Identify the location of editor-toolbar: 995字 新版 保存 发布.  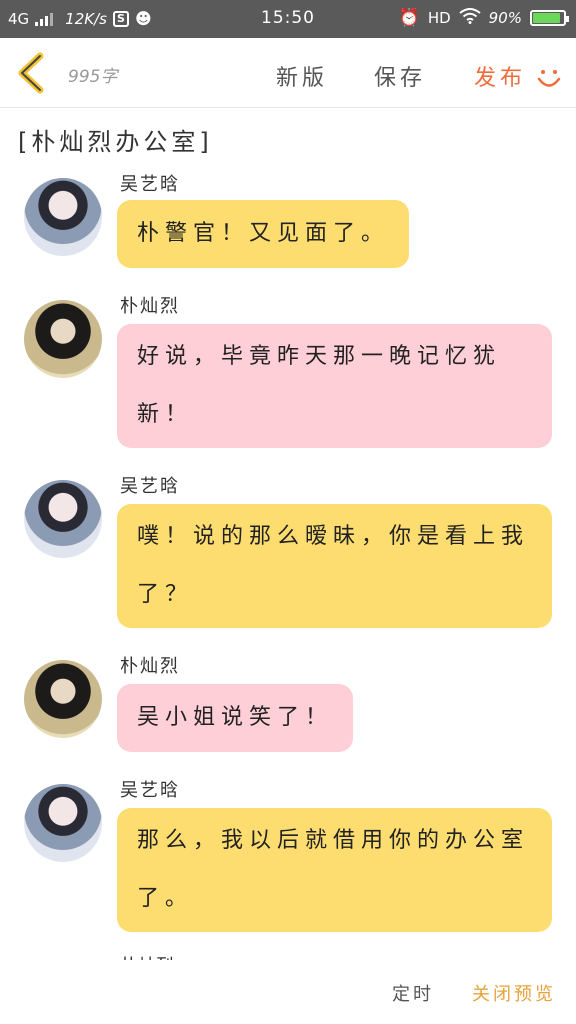
(288, 73).